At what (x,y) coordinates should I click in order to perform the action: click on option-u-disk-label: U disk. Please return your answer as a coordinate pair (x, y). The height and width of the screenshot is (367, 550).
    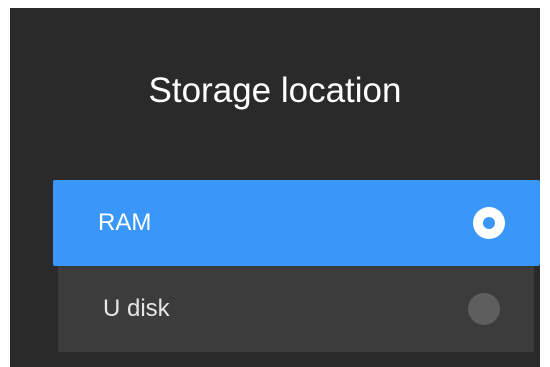
    Looking at the image, I should click on (136, 308).